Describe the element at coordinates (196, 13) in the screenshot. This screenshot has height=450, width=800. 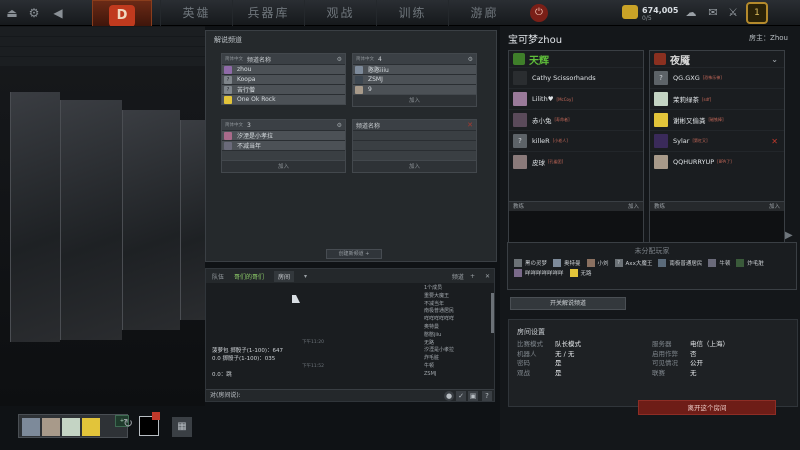
I see `nav-heroes: 英雄` at that location.